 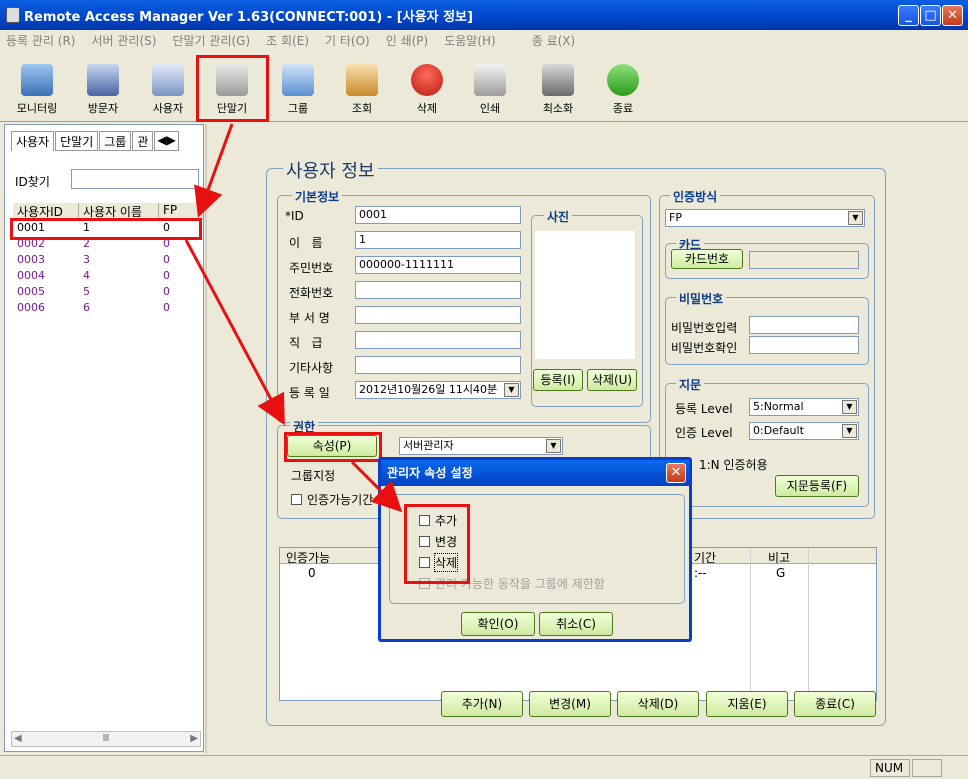 I want to click on arrow-to-options, so click(x=376, y=486).